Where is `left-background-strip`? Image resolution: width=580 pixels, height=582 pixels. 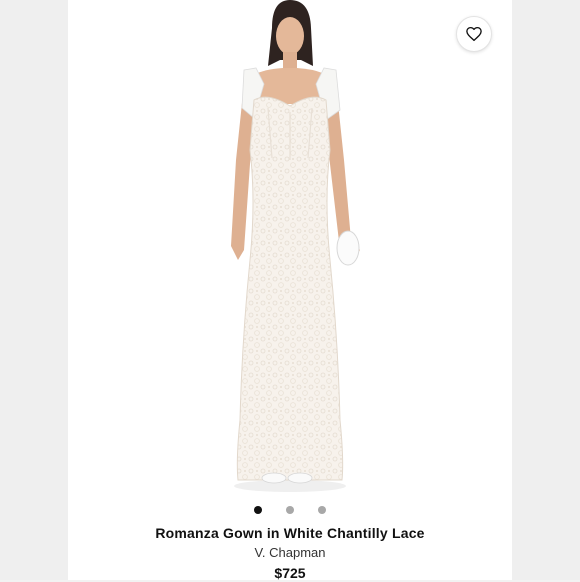
left-background-strip is located at coordinates (34, 290).